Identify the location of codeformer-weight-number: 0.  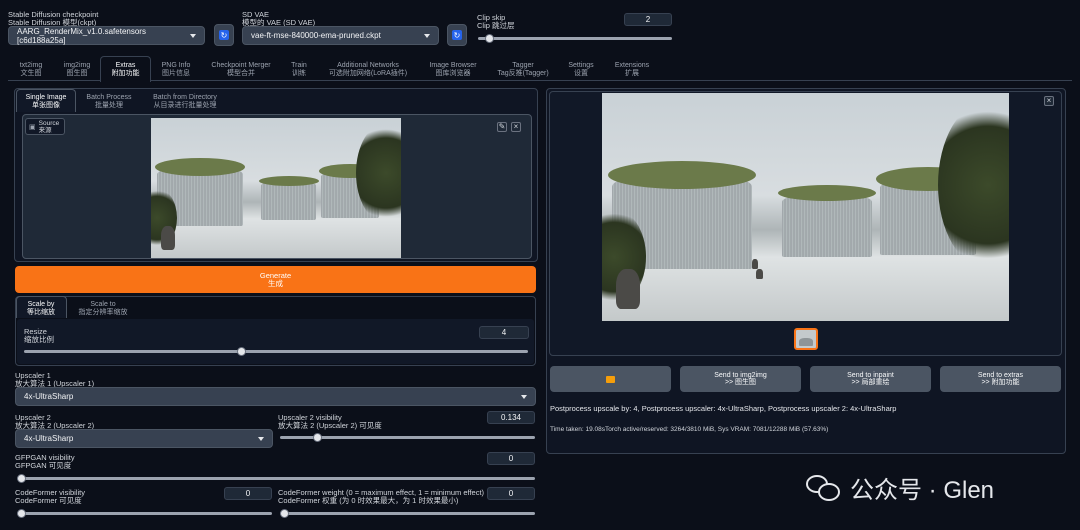
(511, 493).